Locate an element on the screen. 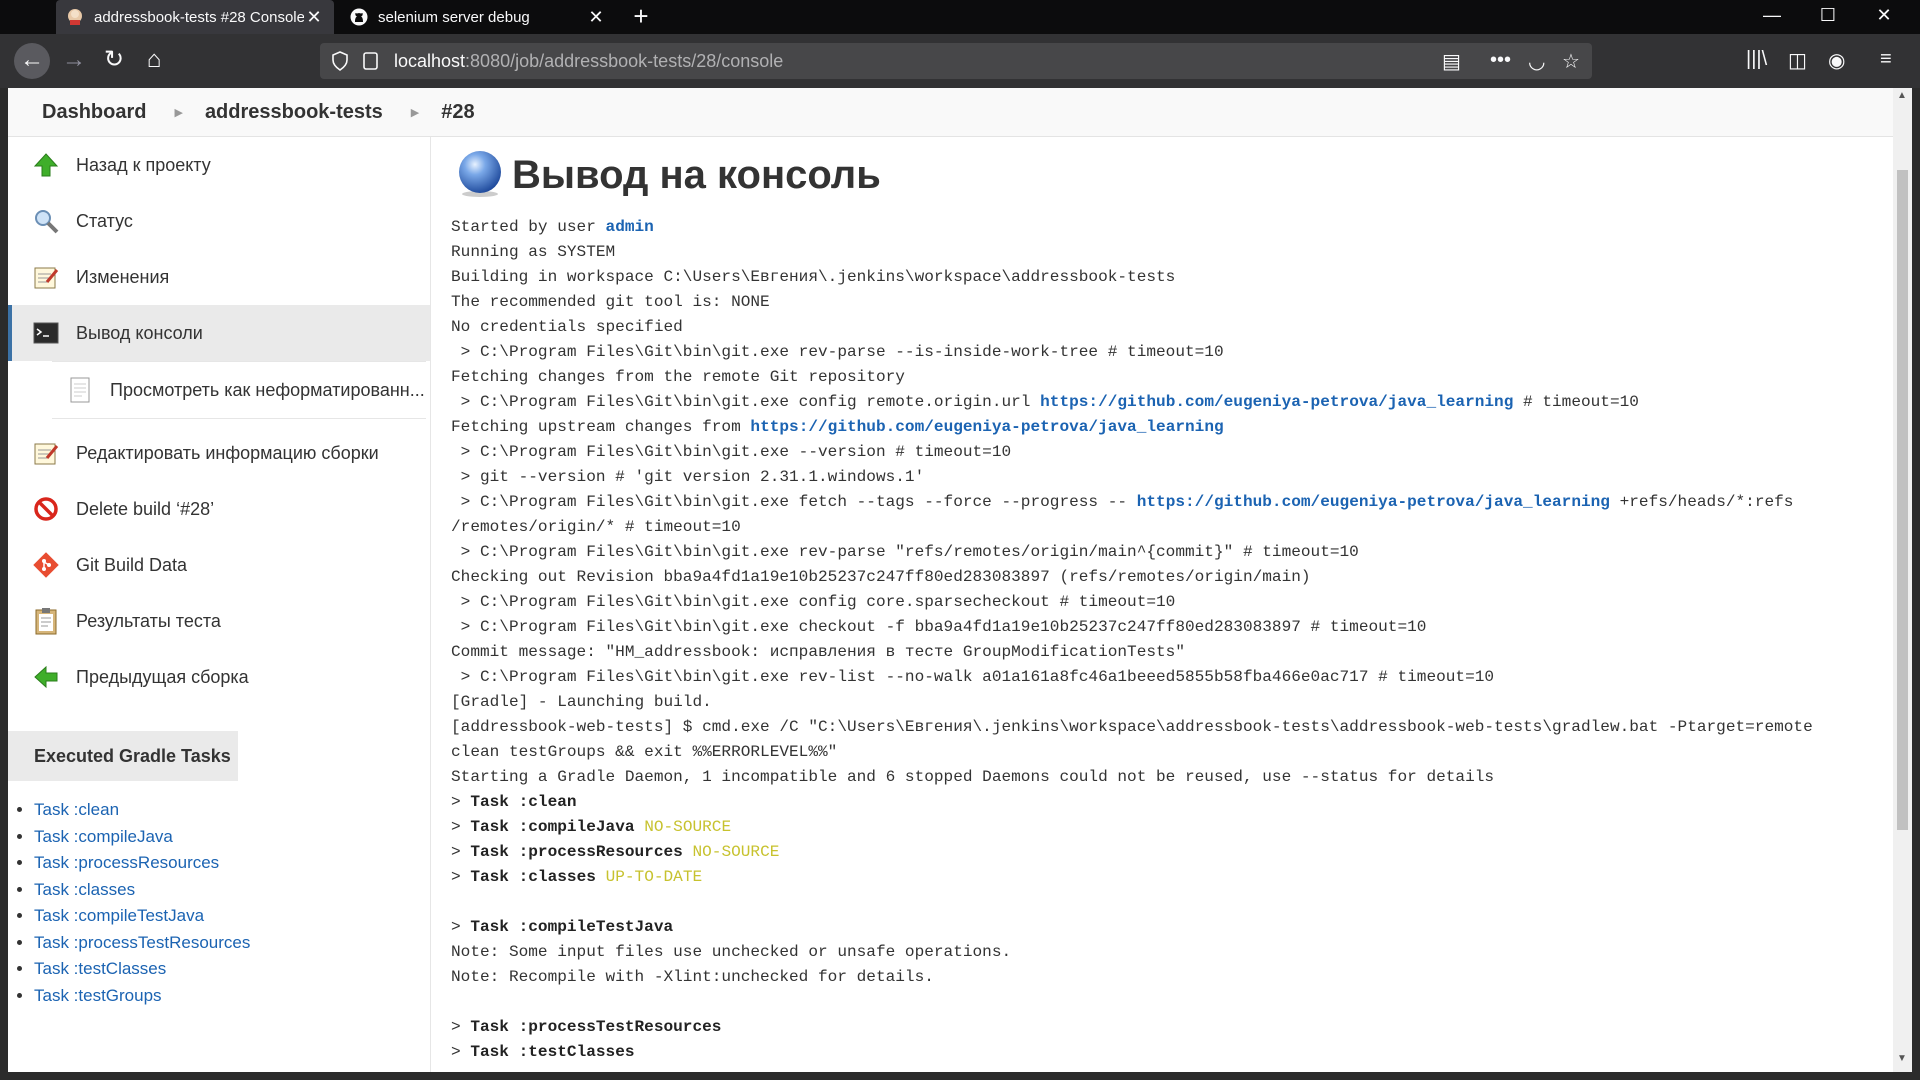  gradle-task-link: Task :clean is located at coordinates (76, 809).